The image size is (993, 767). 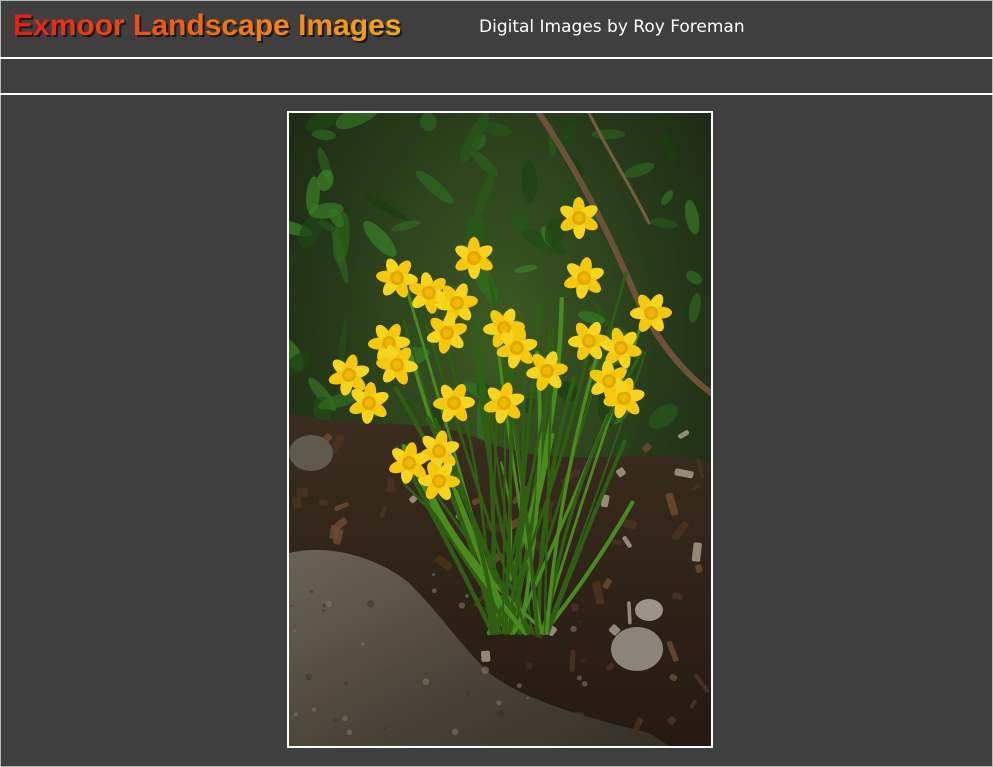 What do you see at coordinates (612, 27) in the screenshot?
I see `site-subtitle: Digital Images by Roy Foreman` at bounding box center [612, 27].